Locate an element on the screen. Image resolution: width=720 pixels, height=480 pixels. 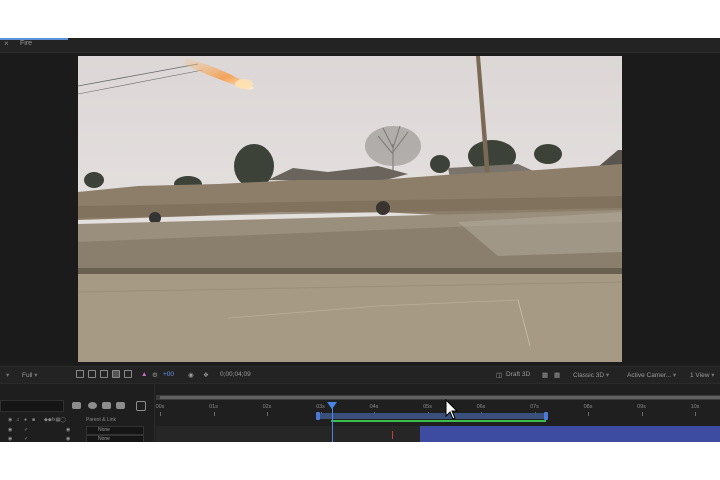
lock-icon: ■ is located at coordinates (33, 420).